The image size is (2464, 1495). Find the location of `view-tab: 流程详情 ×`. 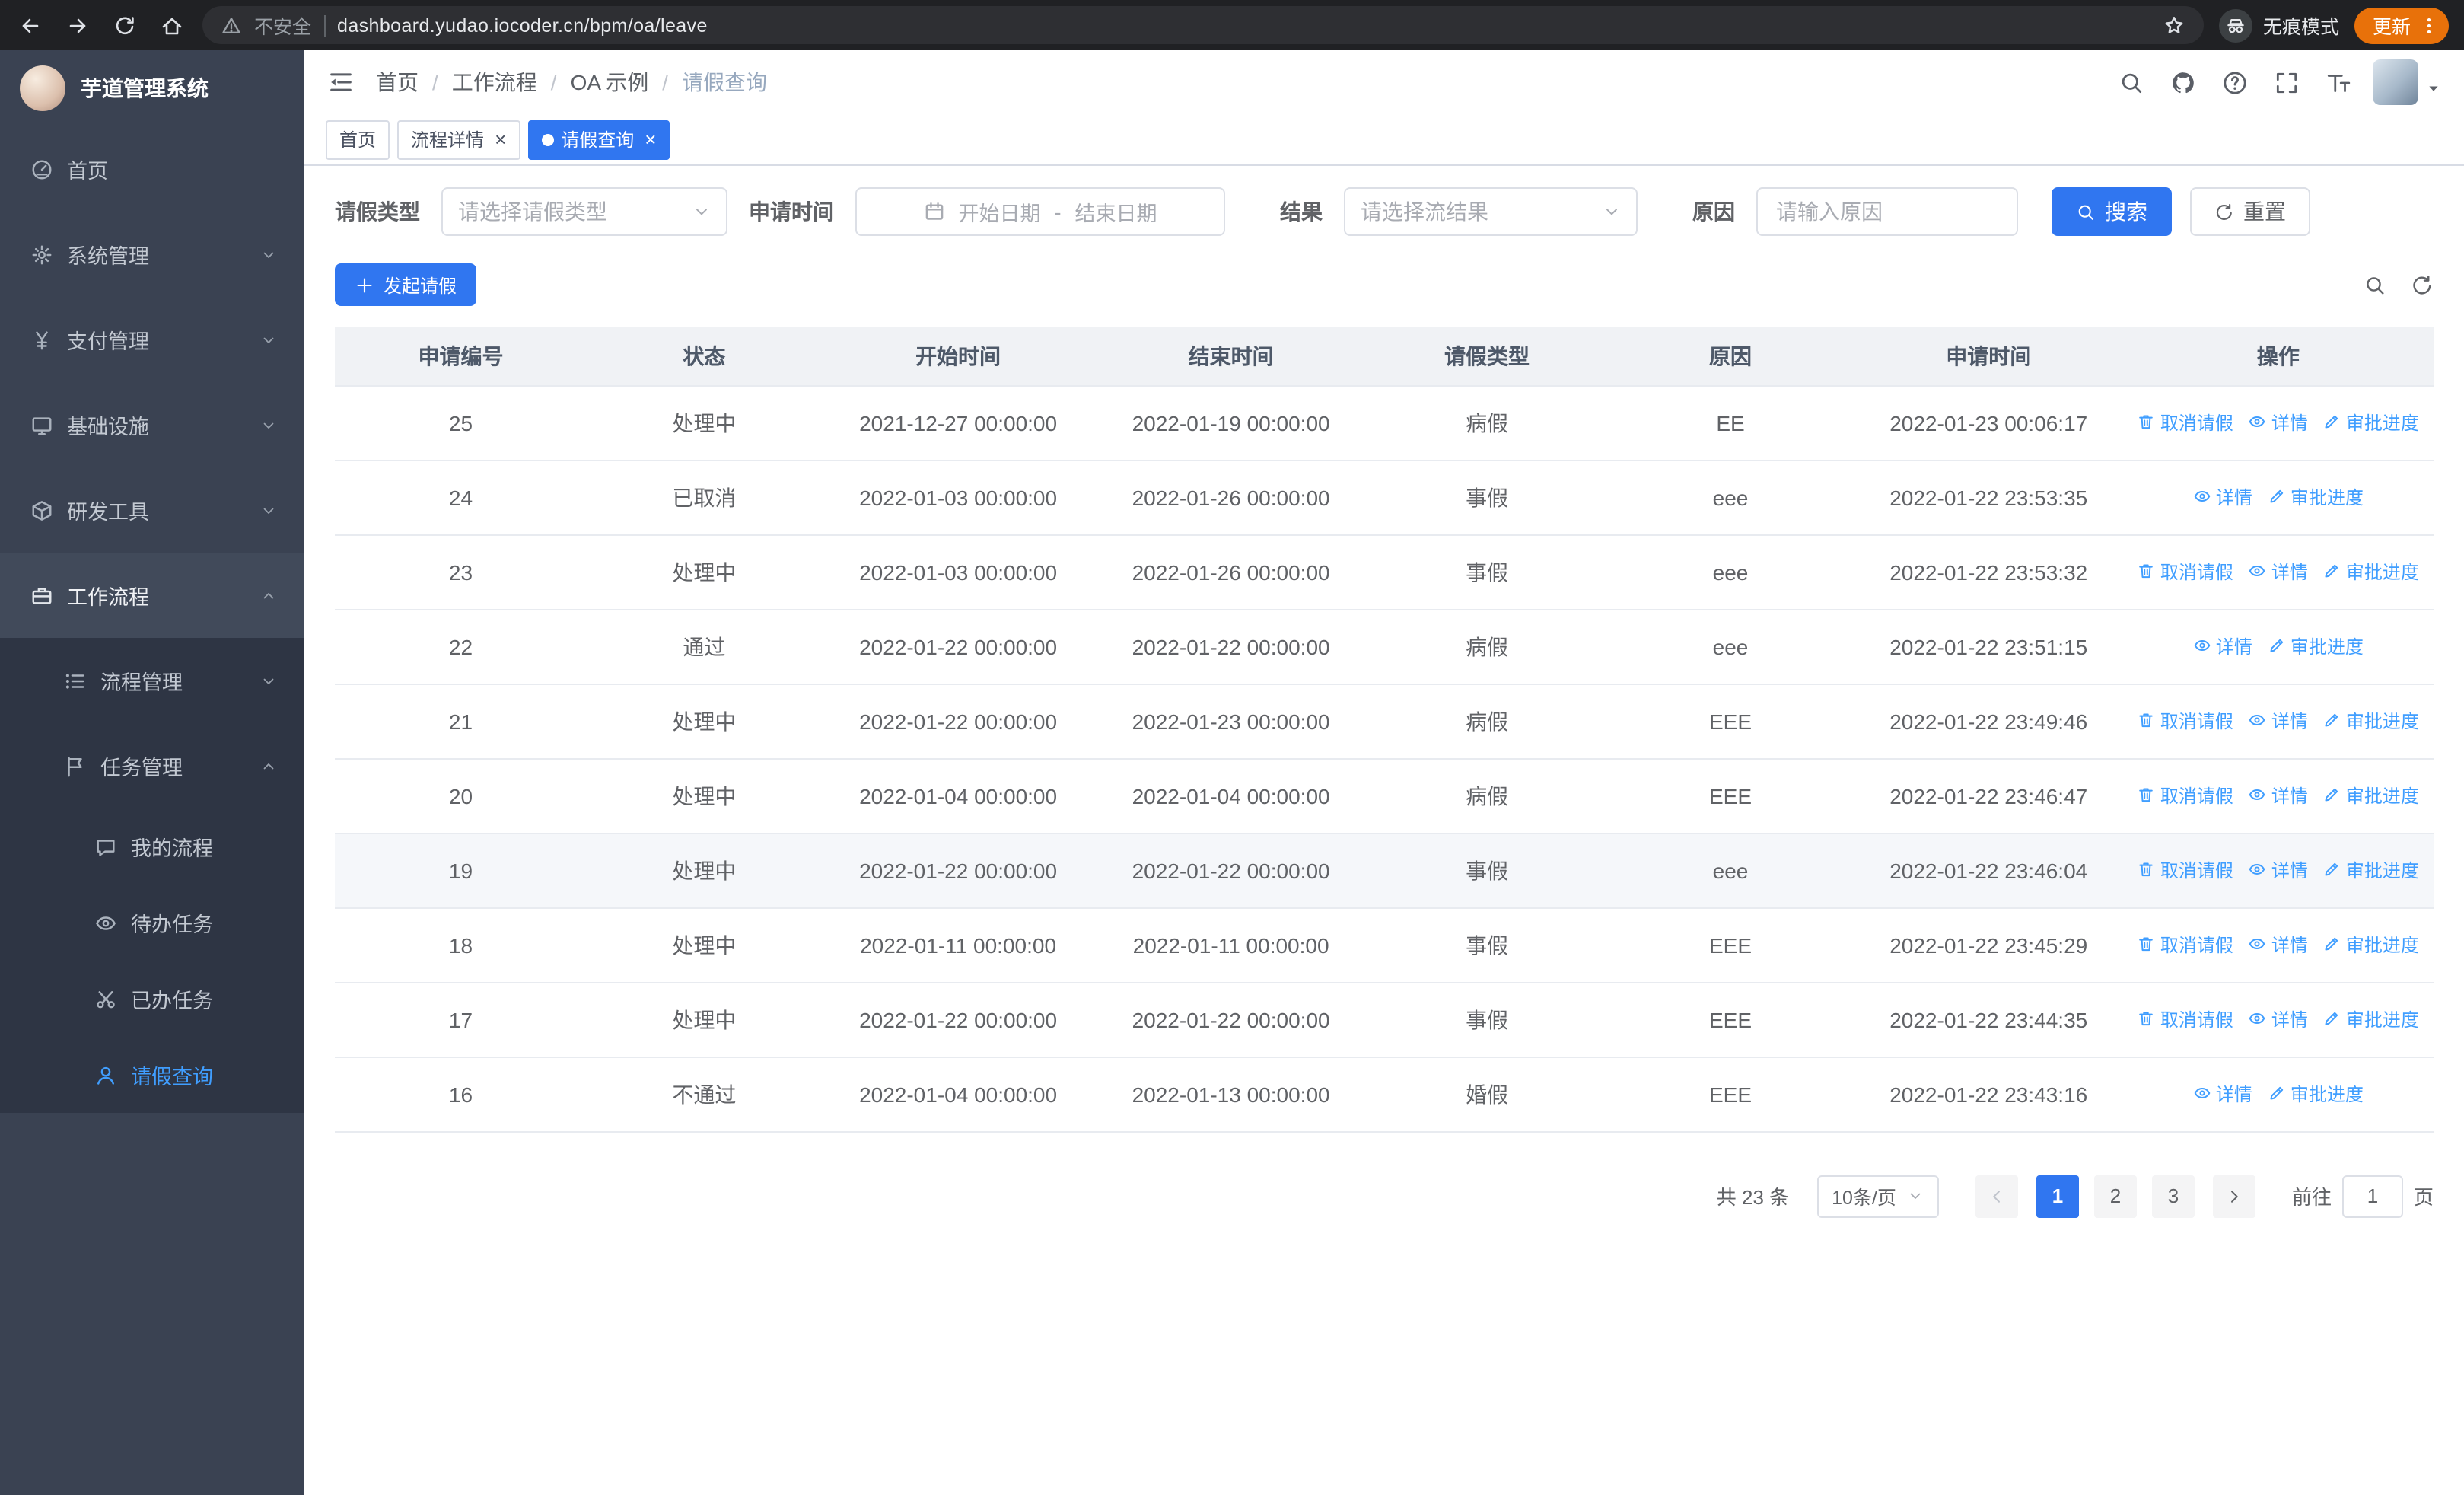

view-tab: 流程详情 × is located at coordinates (459, 139).